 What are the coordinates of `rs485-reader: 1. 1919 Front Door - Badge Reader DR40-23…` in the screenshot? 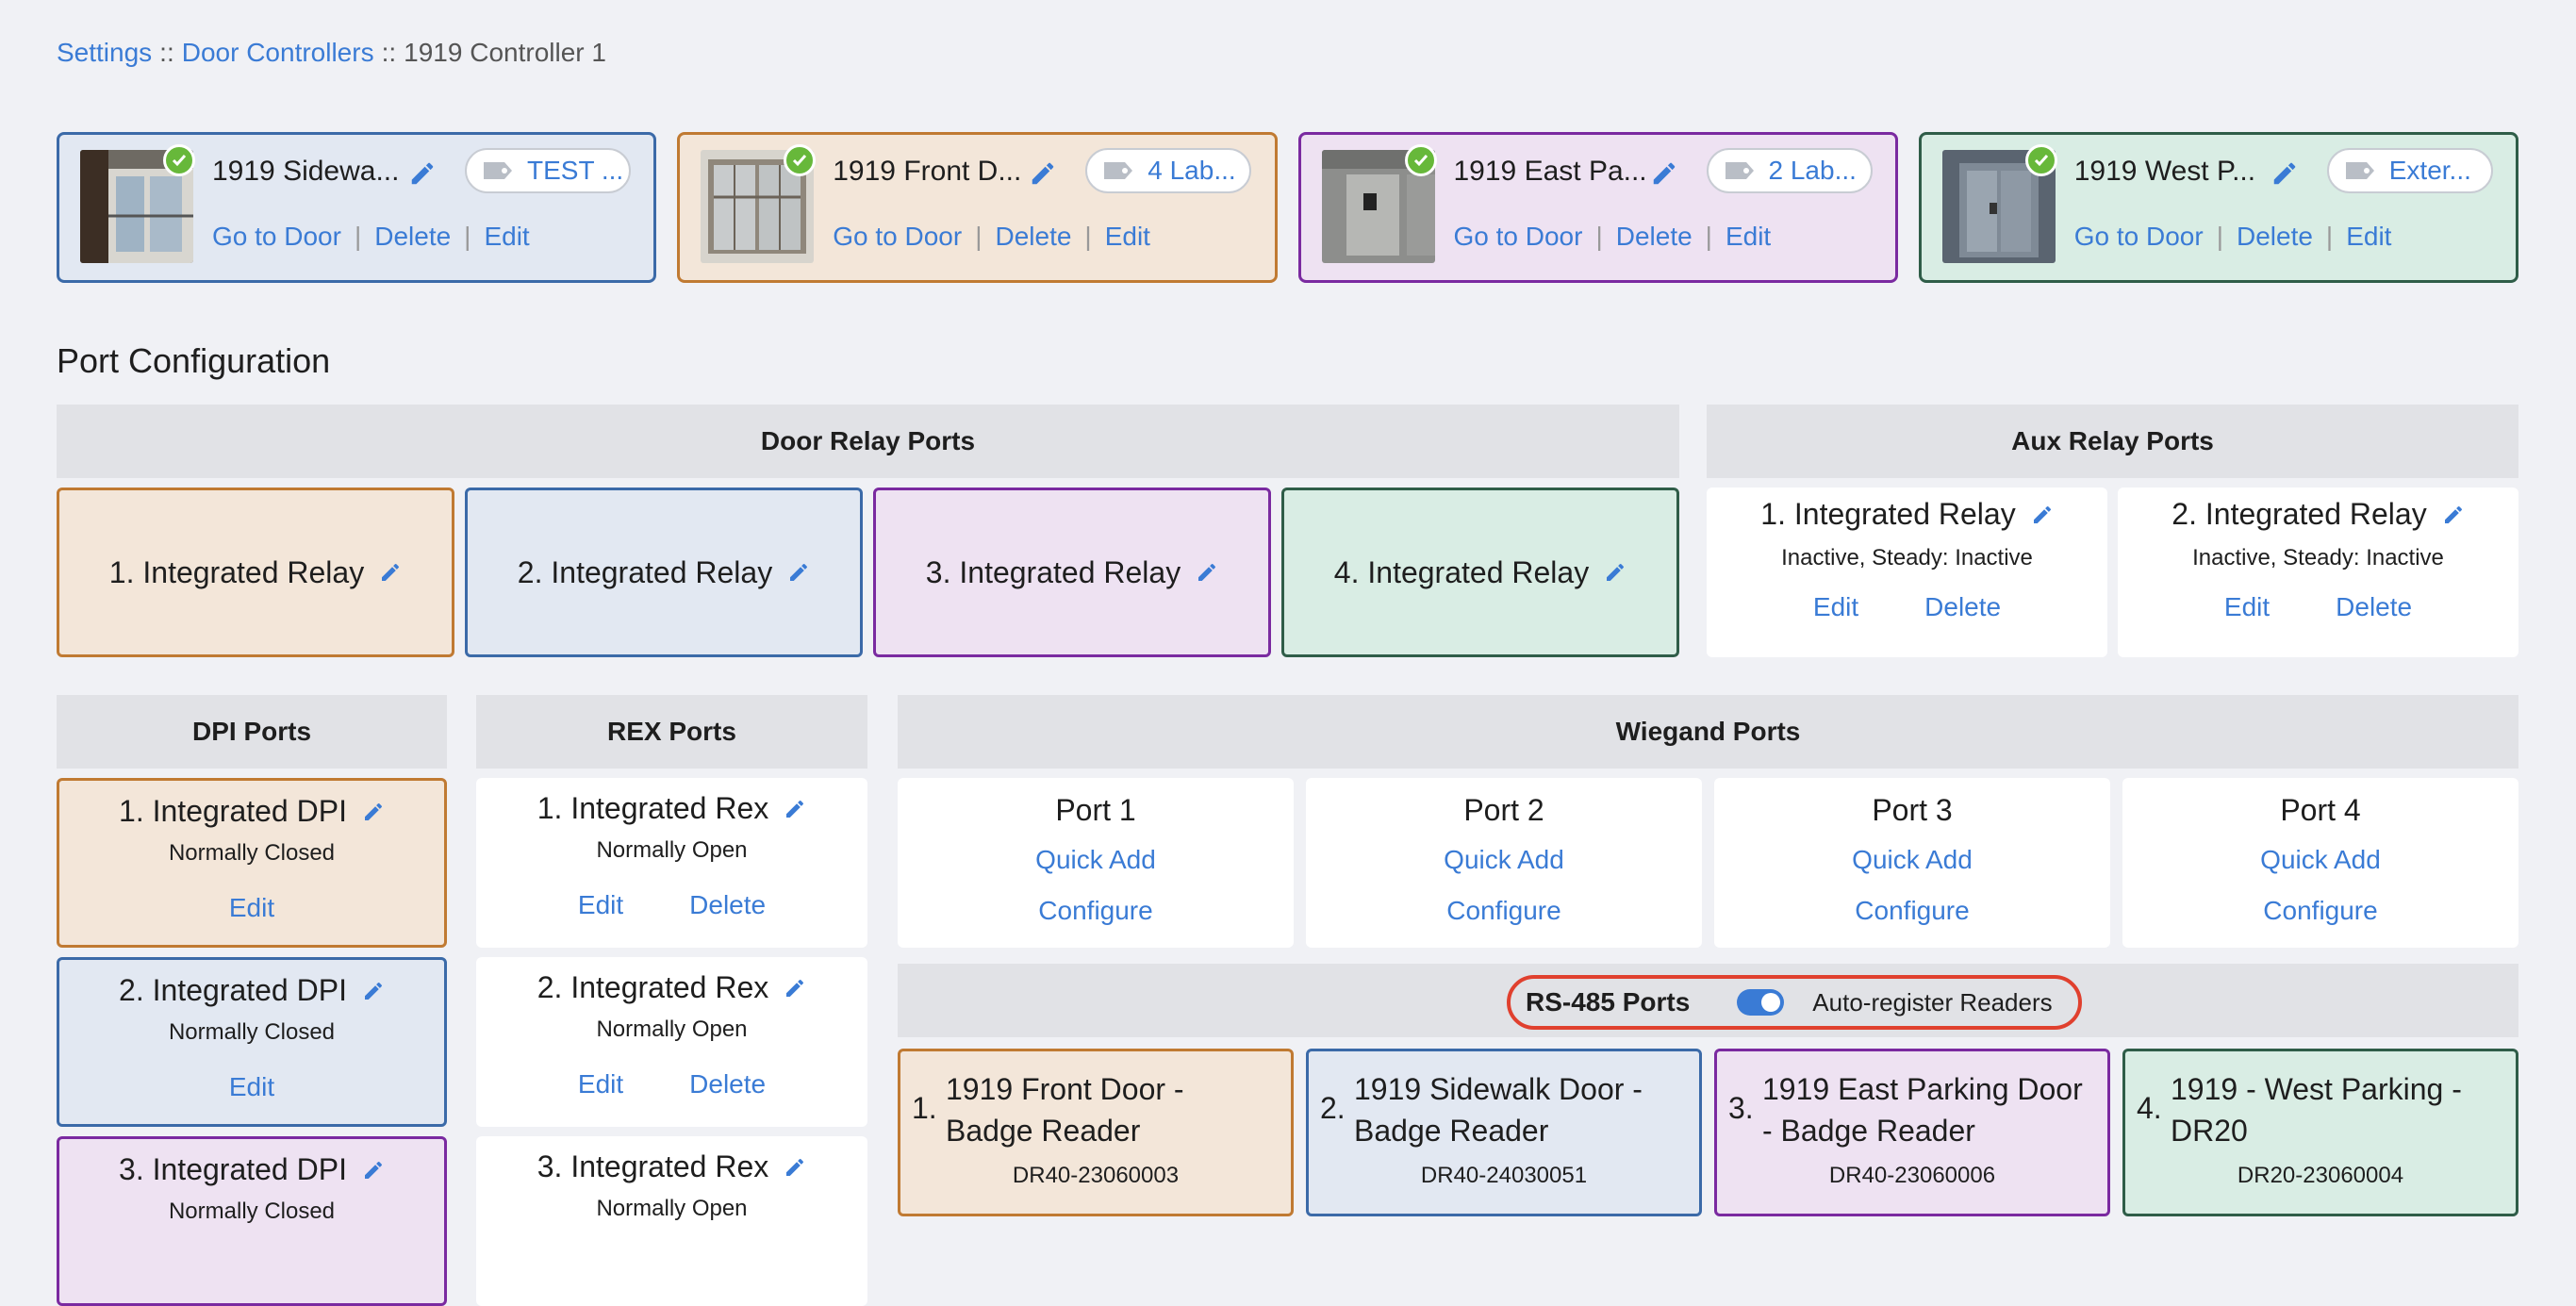 It's located at (1096, 1132).